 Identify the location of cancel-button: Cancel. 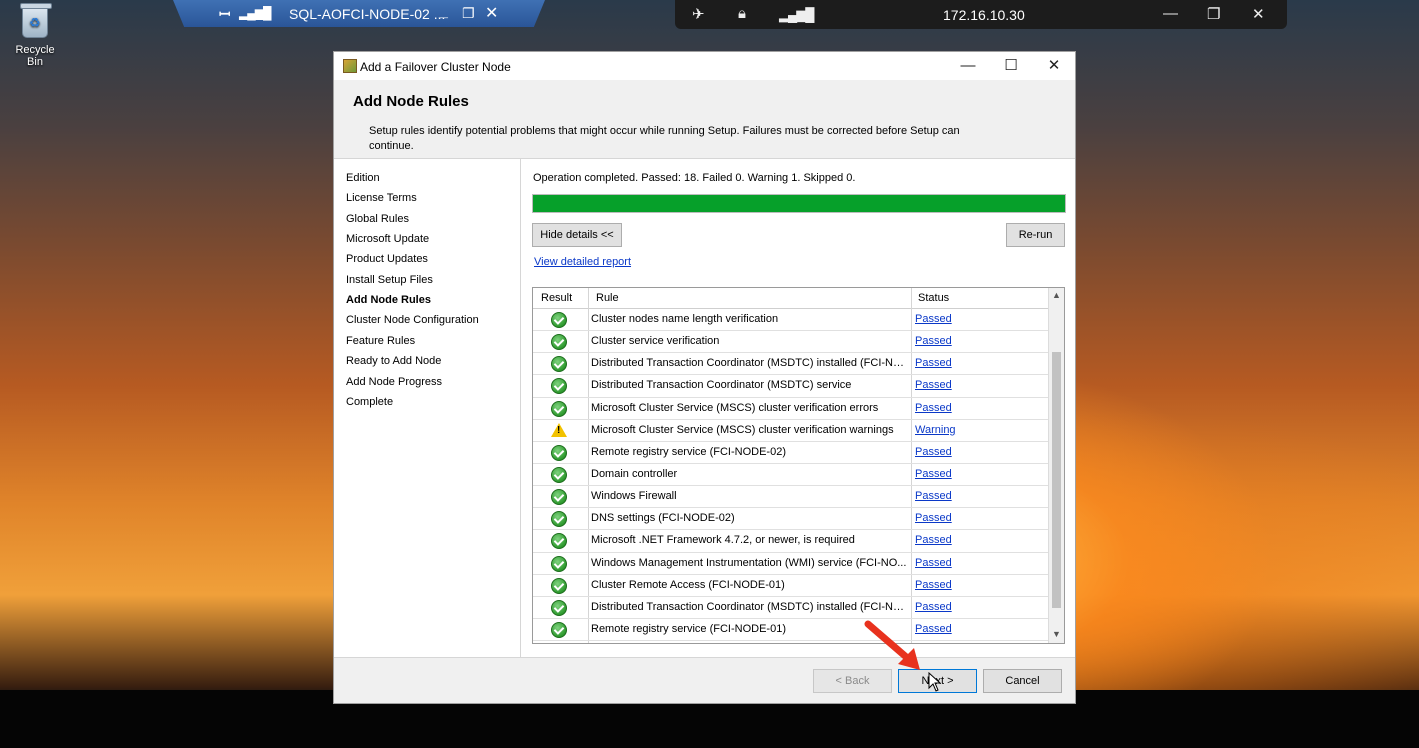
(1022, 681).